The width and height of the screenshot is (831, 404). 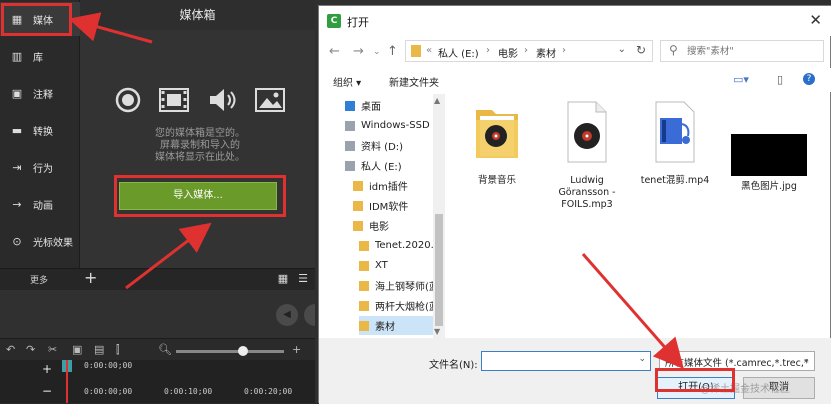 I want to click on rail-item: ▥ 库, so click(x=40, y=56).